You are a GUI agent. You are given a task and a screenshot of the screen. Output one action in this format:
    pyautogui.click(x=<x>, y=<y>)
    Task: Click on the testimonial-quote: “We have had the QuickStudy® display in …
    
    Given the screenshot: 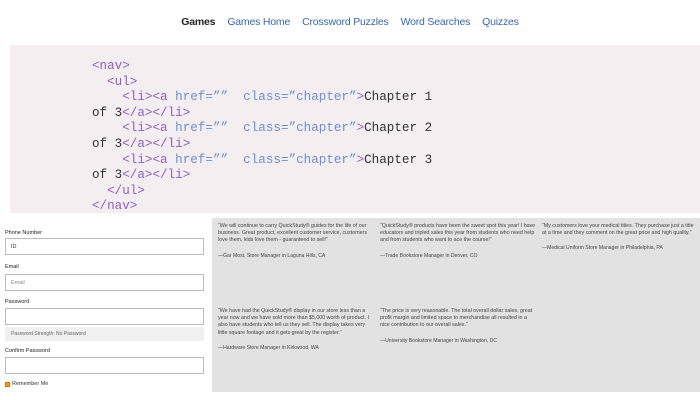 What is the action you would take?
    pyautogui.click(x=294, y=322)
    